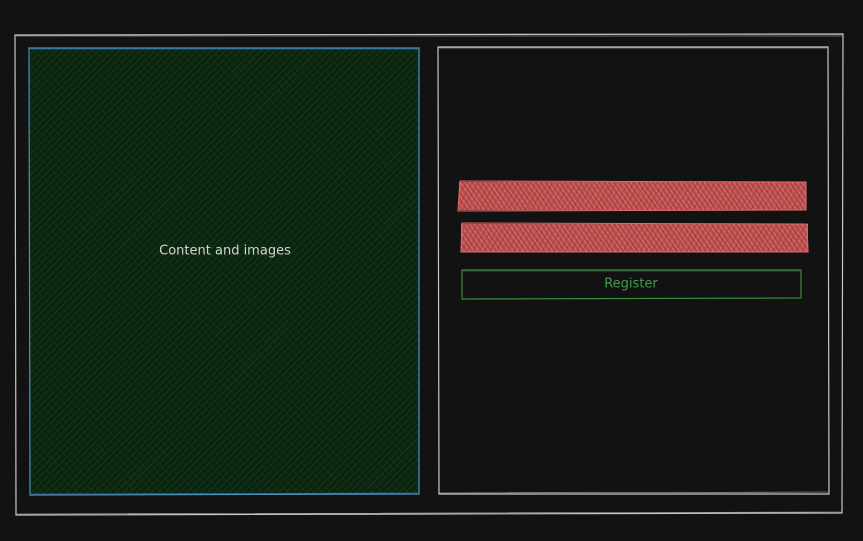 The image size is (863, 541). I want to click on content-panel-label: Content and images, so click(225, 251).